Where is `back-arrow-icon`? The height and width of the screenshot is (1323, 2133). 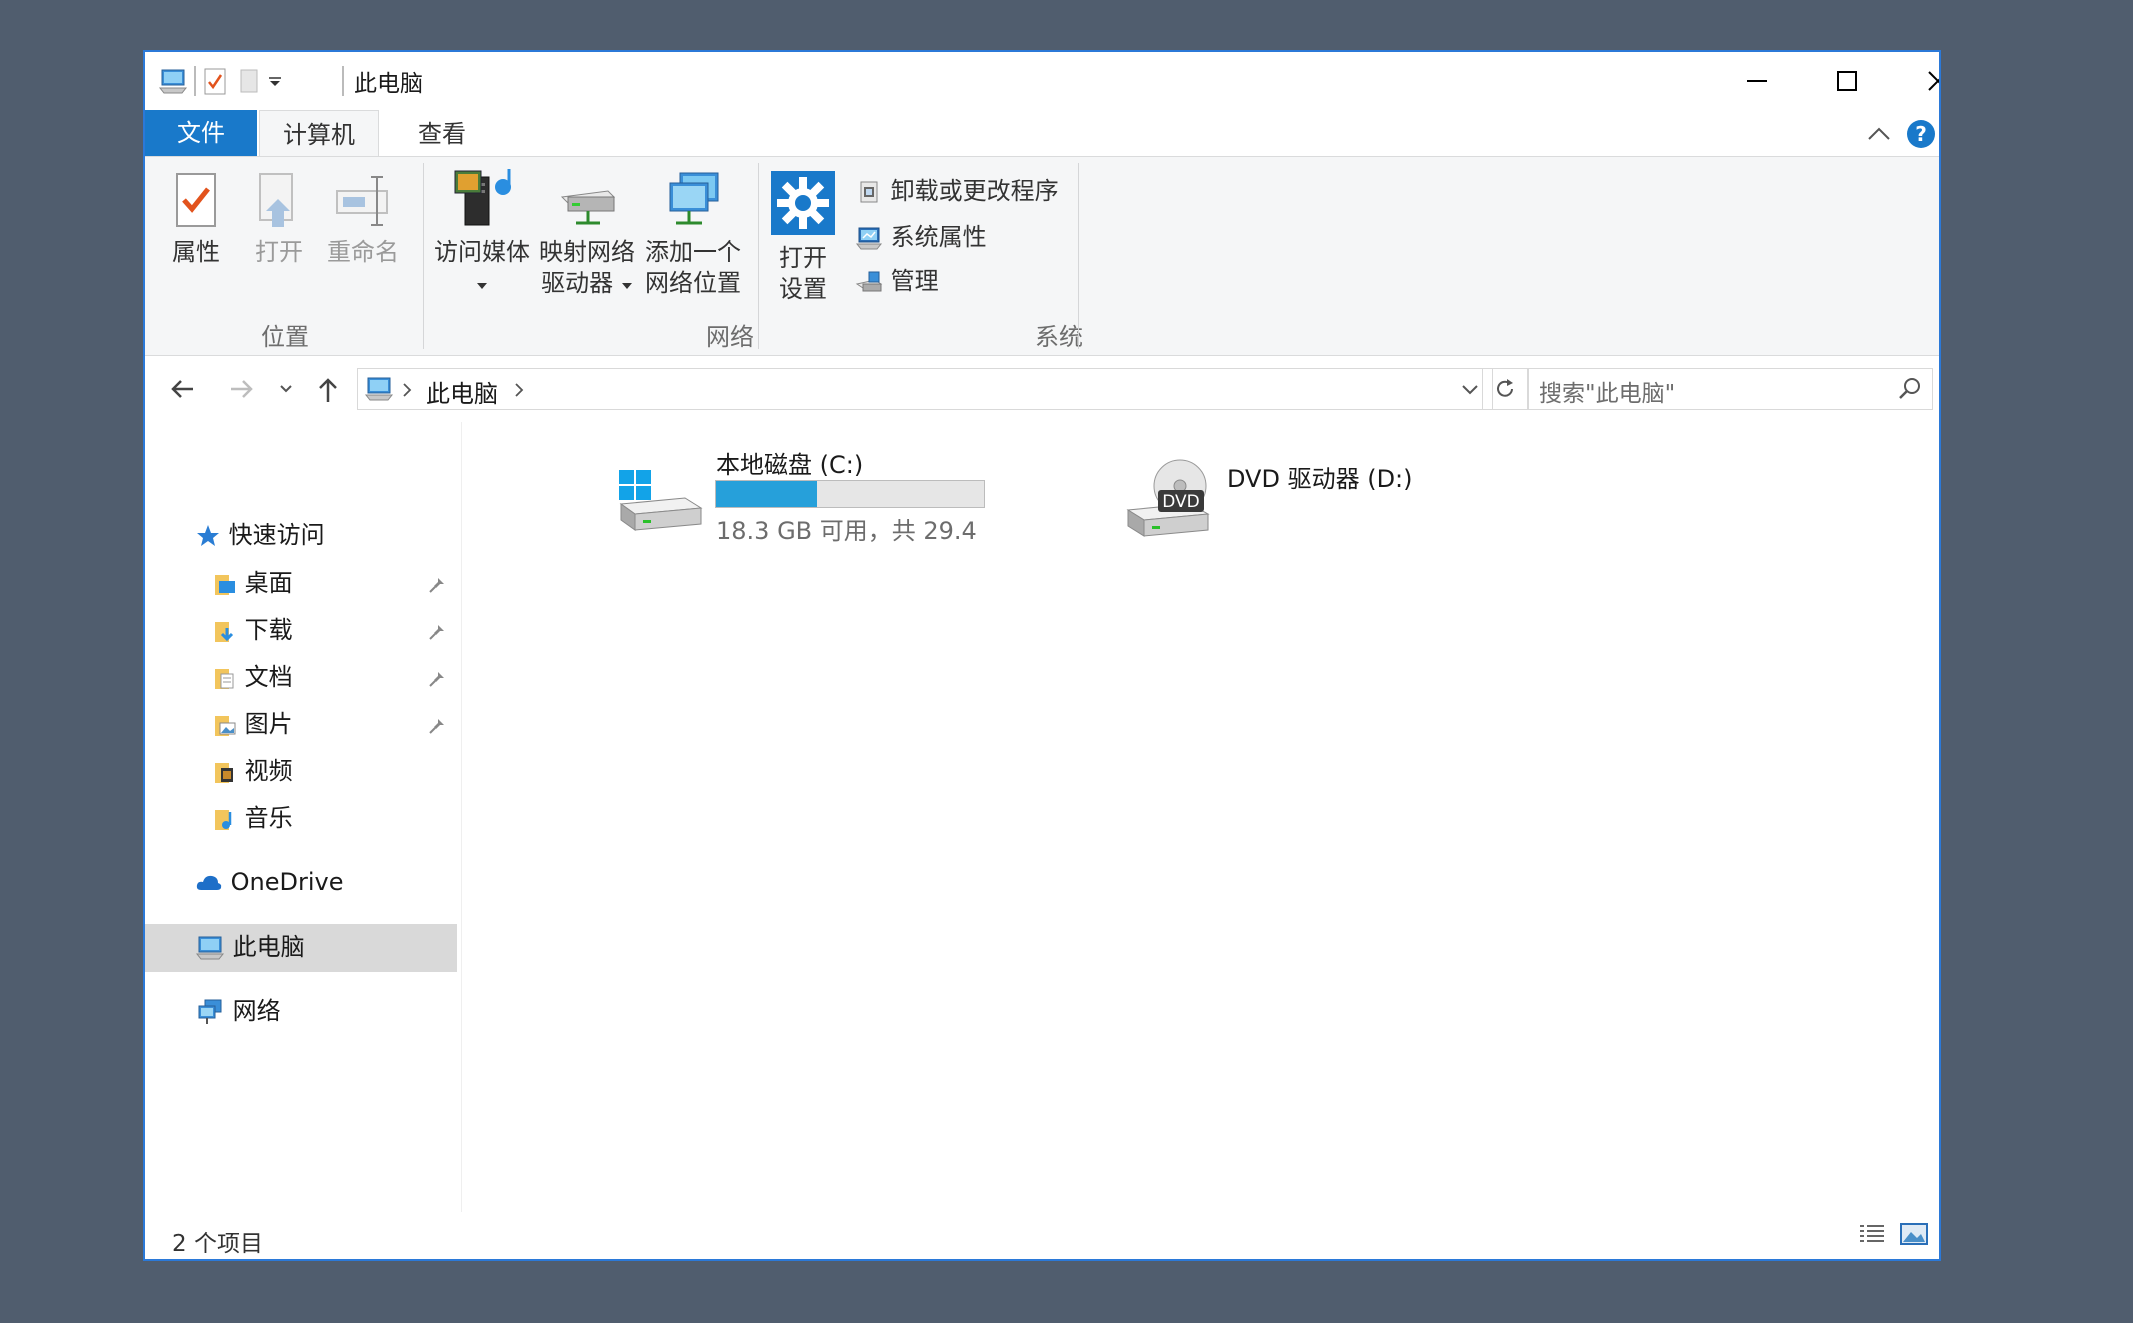 back-arrow-icon is located at coordinates (183, 391).